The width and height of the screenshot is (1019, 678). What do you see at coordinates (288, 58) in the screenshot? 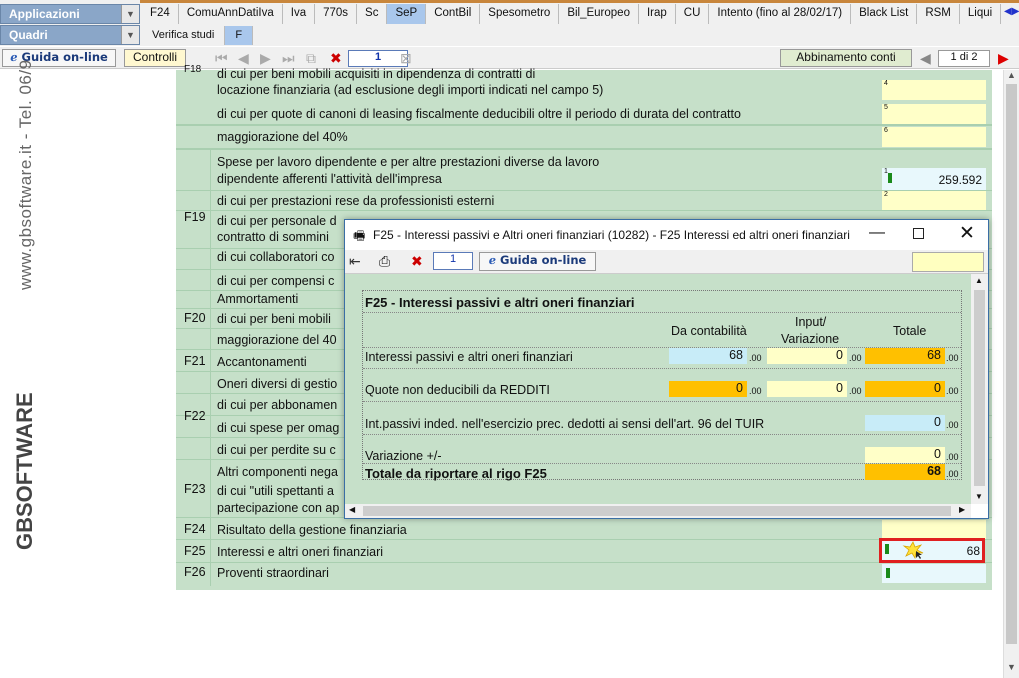
I see `last-page-icon: ⏭` at bounding box center [288, 58].